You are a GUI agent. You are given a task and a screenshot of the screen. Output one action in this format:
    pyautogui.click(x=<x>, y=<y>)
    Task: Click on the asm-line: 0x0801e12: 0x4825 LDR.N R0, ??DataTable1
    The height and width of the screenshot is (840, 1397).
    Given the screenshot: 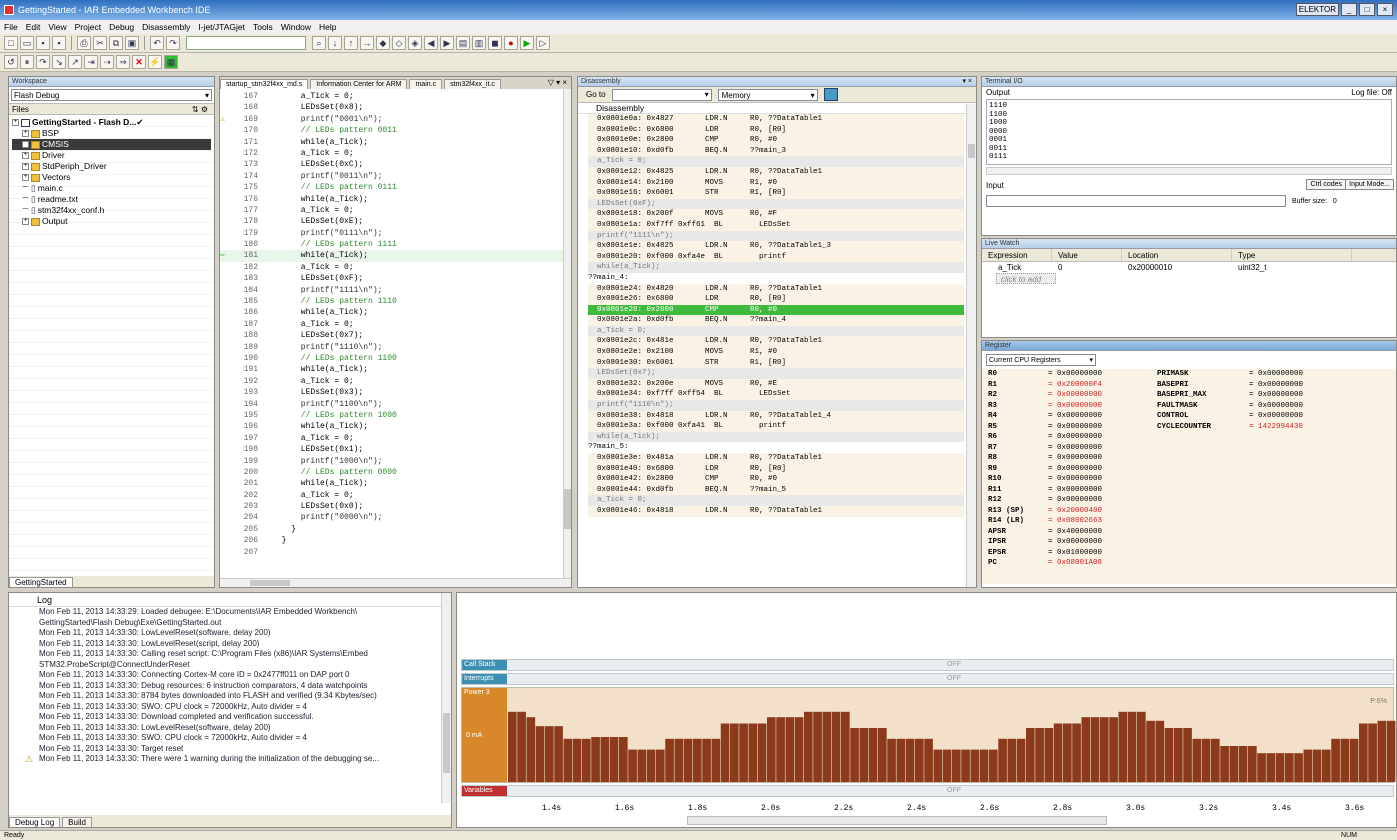 What is the action you would take?
    pyautogui.click(x=776, y=172)
    